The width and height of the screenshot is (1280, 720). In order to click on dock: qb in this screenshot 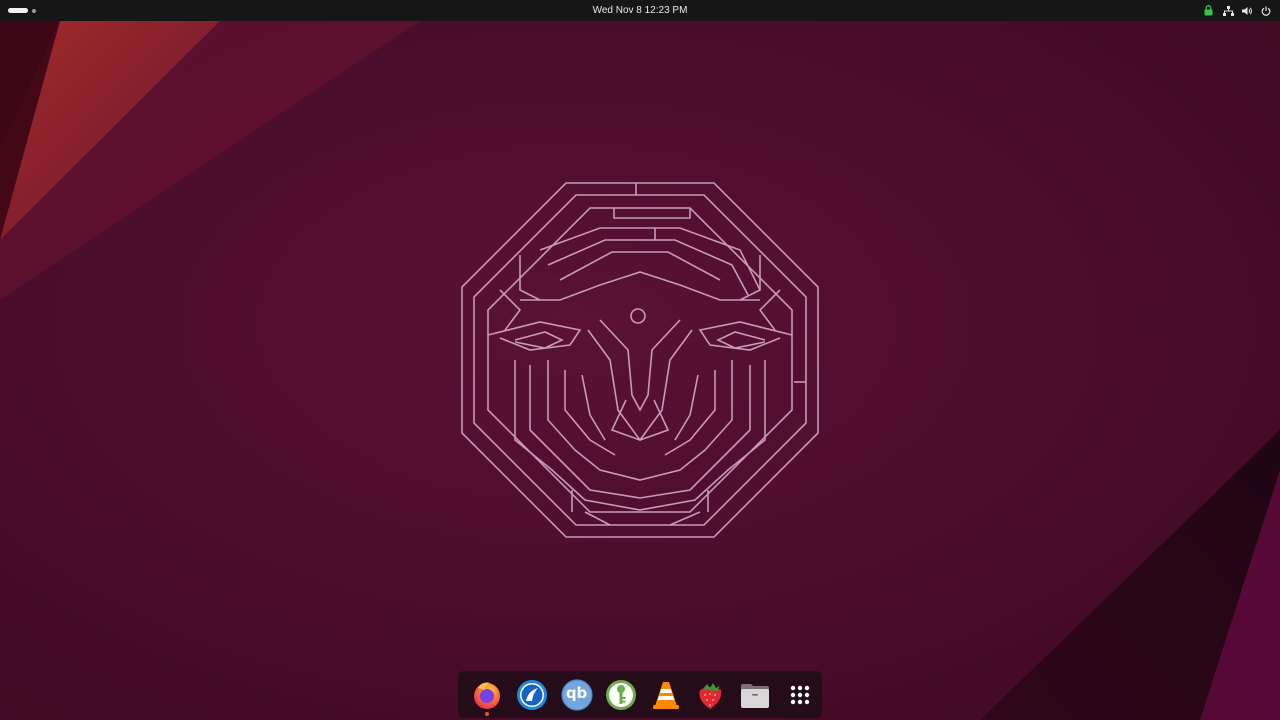, I will do `click(640, 694)`.